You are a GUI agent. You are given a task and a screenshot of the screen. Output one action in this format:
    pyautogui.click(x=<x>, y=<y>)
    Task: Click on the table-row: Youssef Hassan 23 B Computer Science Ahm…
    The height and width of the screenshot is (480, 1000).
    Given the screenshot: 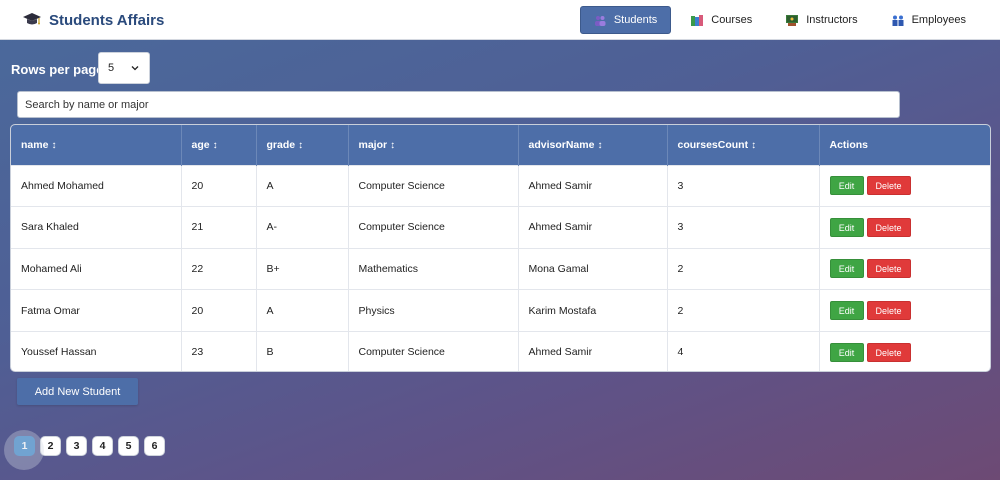 What is the action you would take?
    pyautogui.click(x=500, y=351)
    